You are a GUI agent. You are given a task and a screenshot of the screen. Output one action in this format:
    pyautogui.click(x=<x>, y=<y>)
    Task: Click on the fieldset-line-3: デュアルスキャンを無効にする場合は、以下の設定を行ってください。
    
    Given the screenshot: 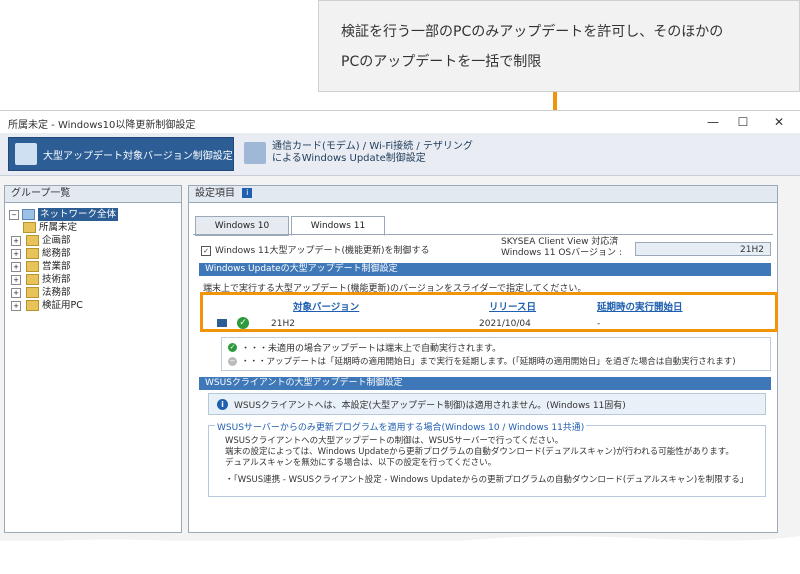 What is the action you would take?
    pyautogui.click(x=361, y=463)
    